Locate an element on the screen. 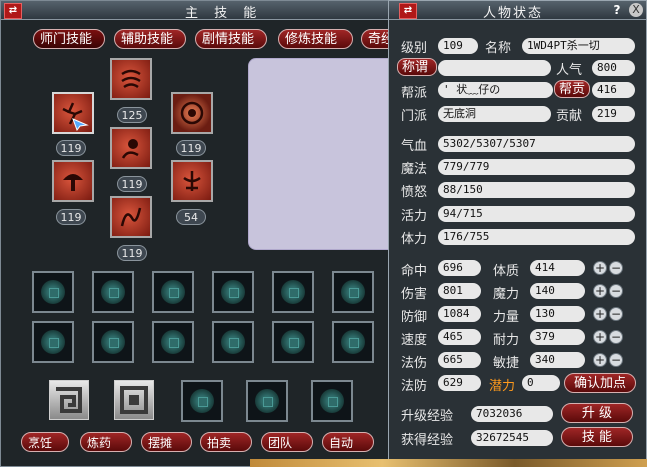 This screenshot has width=647, height=467. auction-button: 拍卖 is located at coordinates (226, 442).